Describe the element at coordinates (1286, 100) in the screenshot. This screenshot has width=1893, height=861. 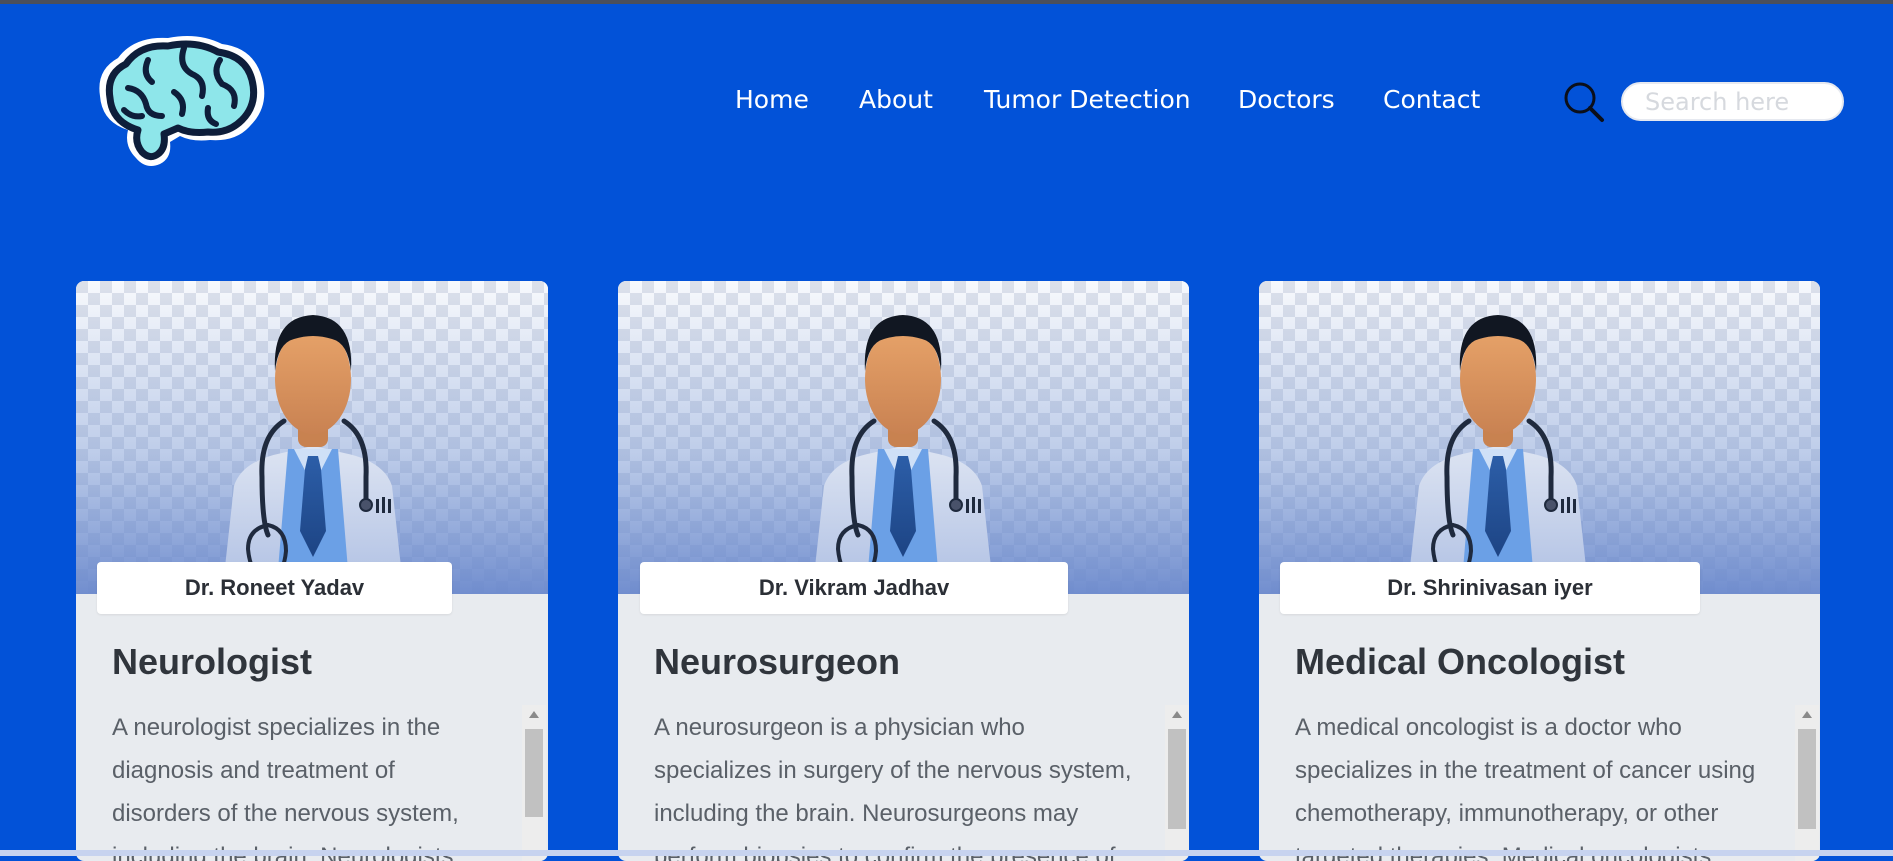
I see `nav-doctors: Doctors` at that location.